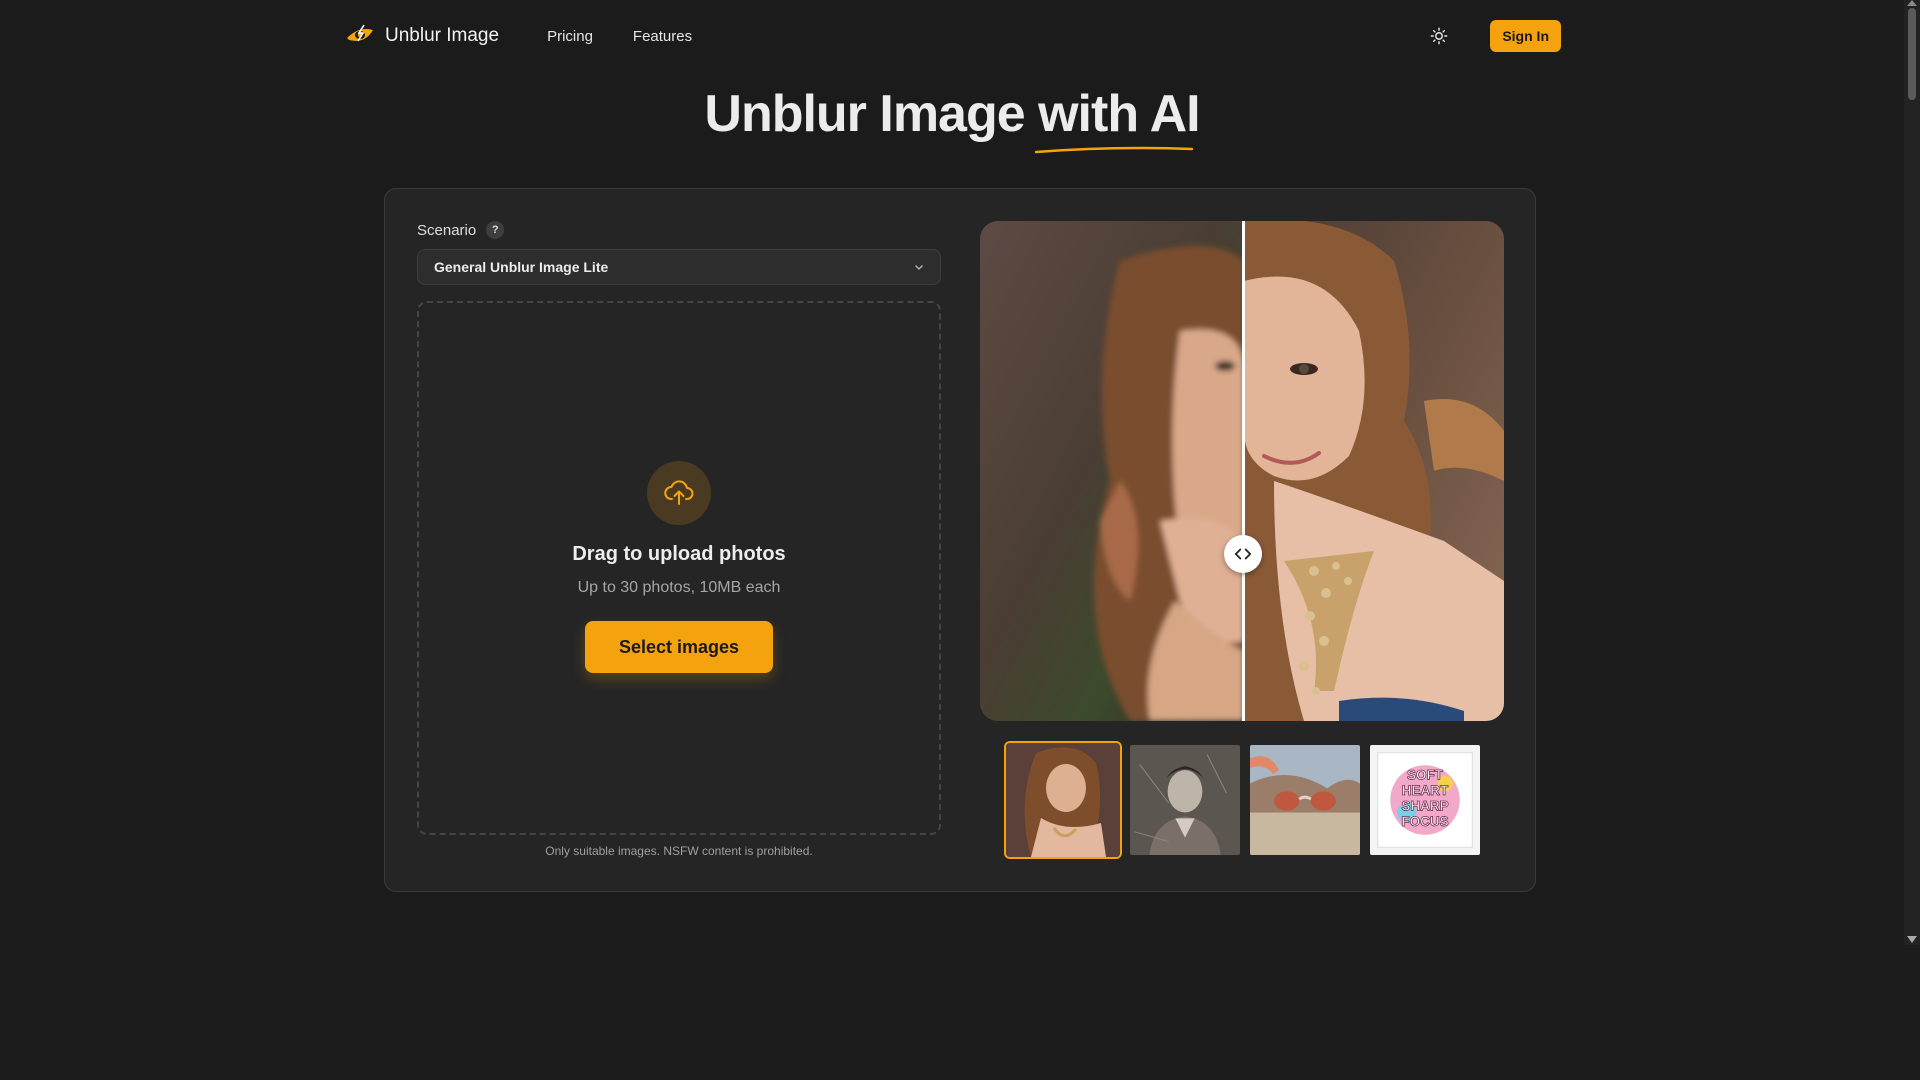  Describe the element at coordinates (521, 267) in the screenshot. I see `scenario-select-value: General Unblur Image Lite` at that location.